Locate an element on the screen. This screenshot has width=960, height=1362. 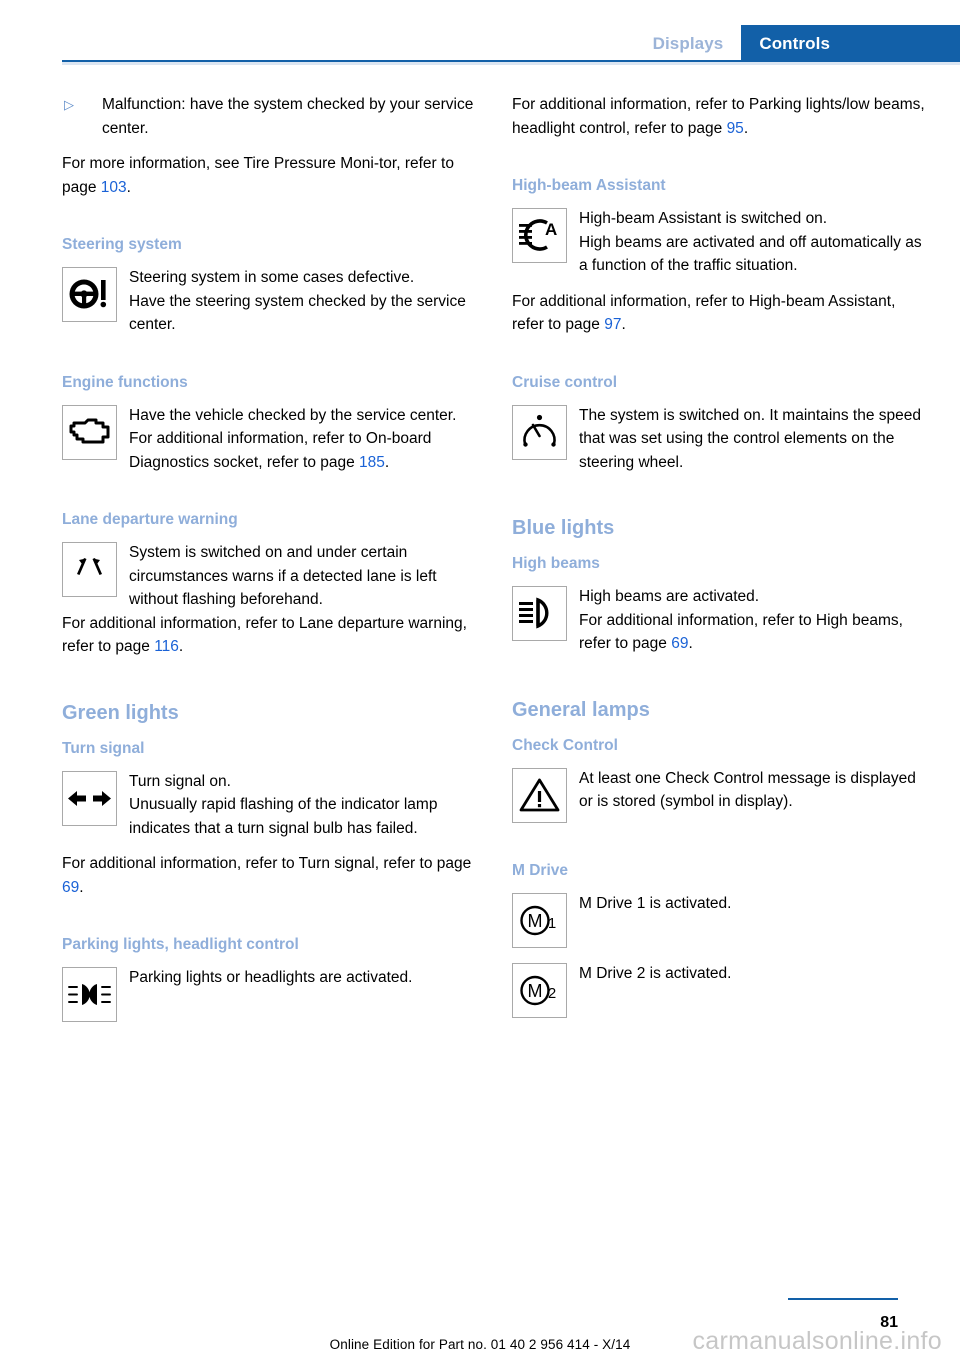
heading-lane-departure-warning: Lane departure warning is located at coordinates (150, 519).